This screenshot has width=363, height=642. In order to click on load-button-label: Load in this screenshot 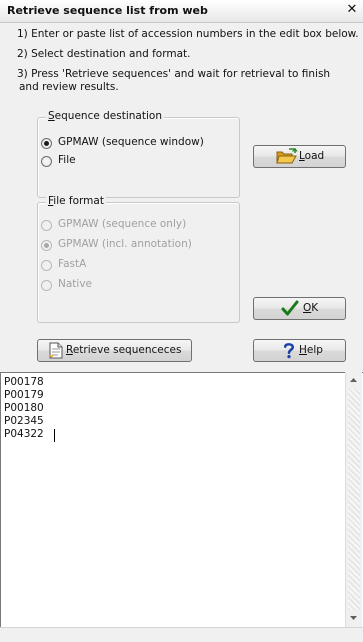, I will do `click(312, 156)`.